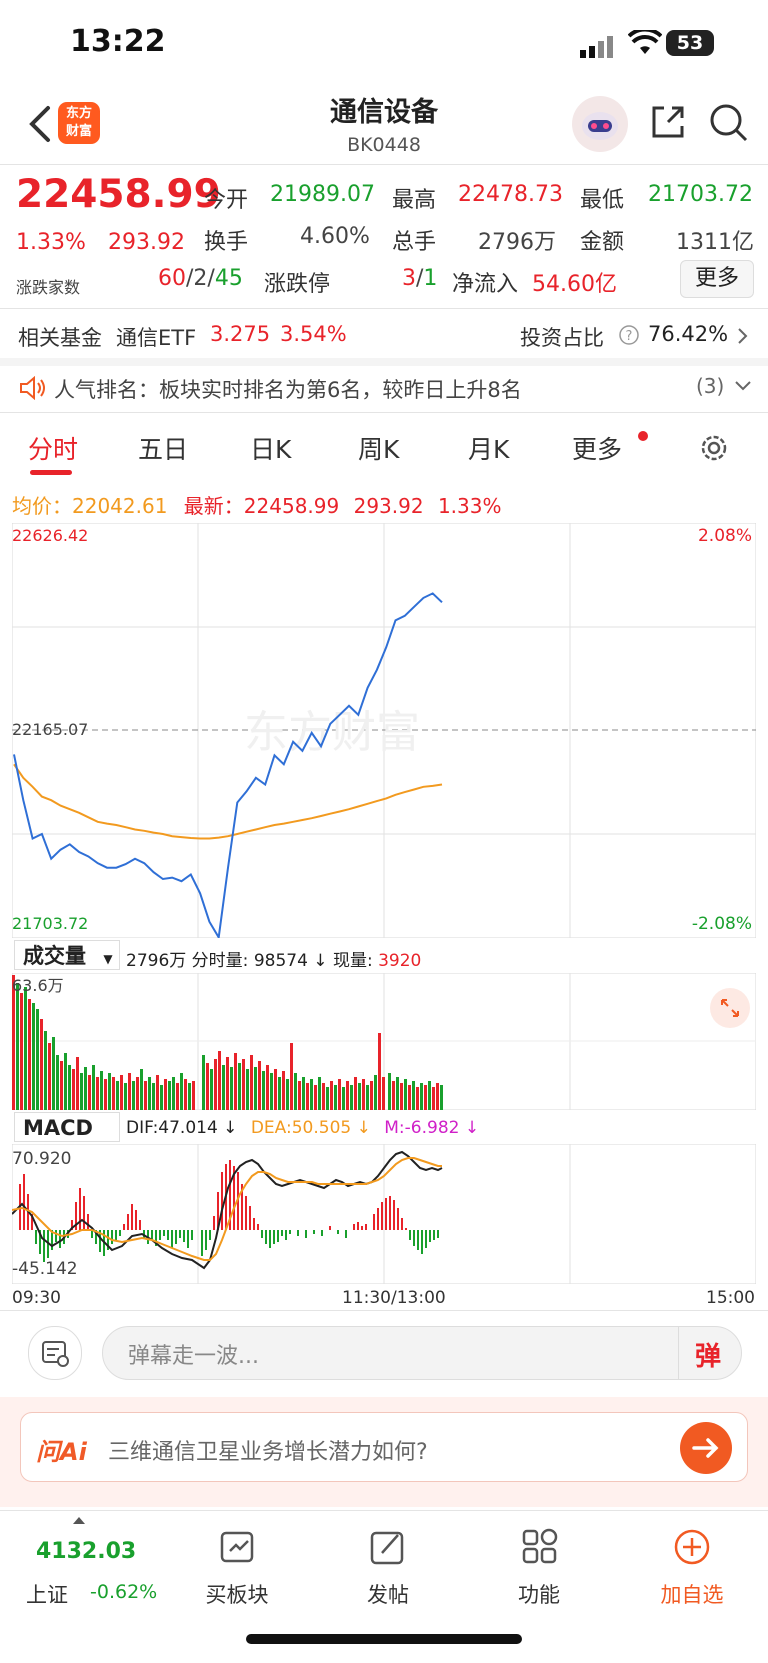  I want to click on dropdown-icon: ▼, so click(108, 959).